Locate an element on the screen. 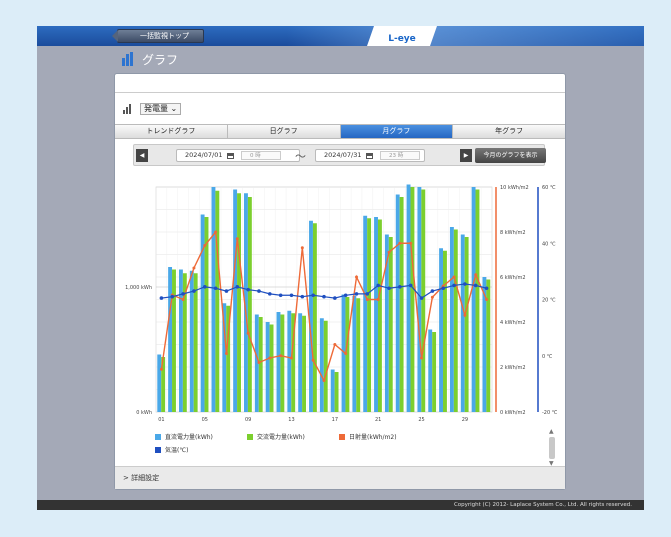 The image size is (671, 537). top-bar: 一括監視トップ L-eye is located at coordinates (340, 36).